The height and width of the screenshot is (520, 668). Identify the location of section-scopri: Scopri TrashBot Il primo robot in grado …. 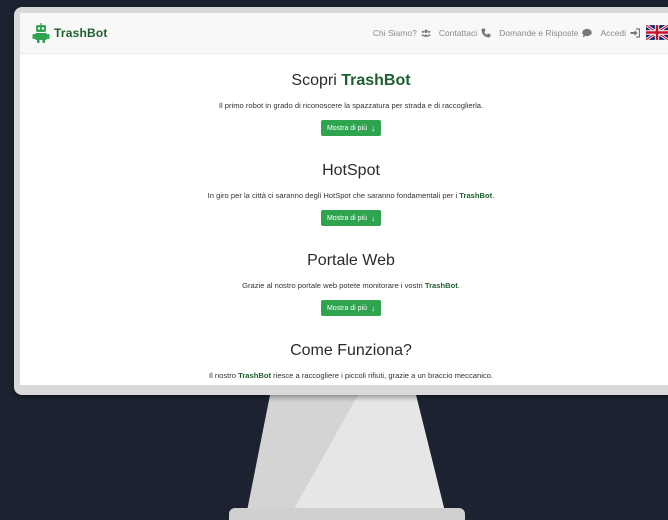
(344, 104).